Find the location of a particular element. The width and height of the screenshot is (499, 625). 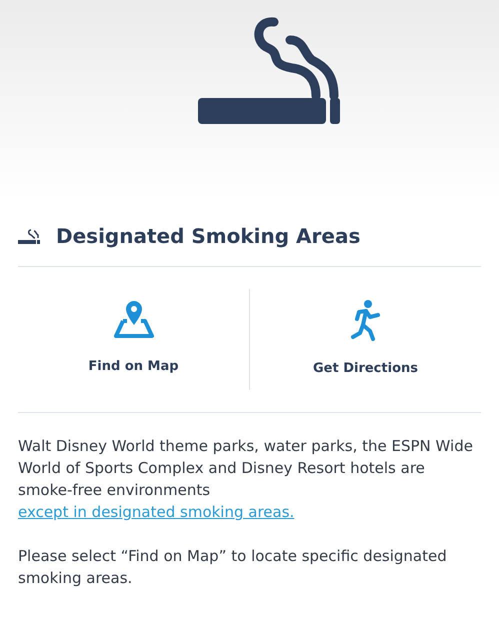

description-text: Please select “Find on Map” to locate specific designated smoking areas. is located at coordinates (233, 567).